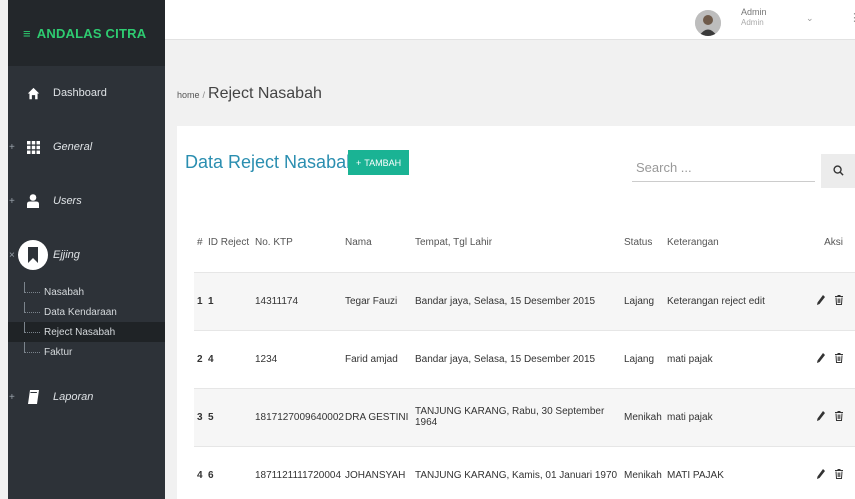  What do you see at coordinates (94, 312) in the screenshot?
I see `submenu-item-data-kendaraan: Data Kendaraan` at bounding box center [94, 312].